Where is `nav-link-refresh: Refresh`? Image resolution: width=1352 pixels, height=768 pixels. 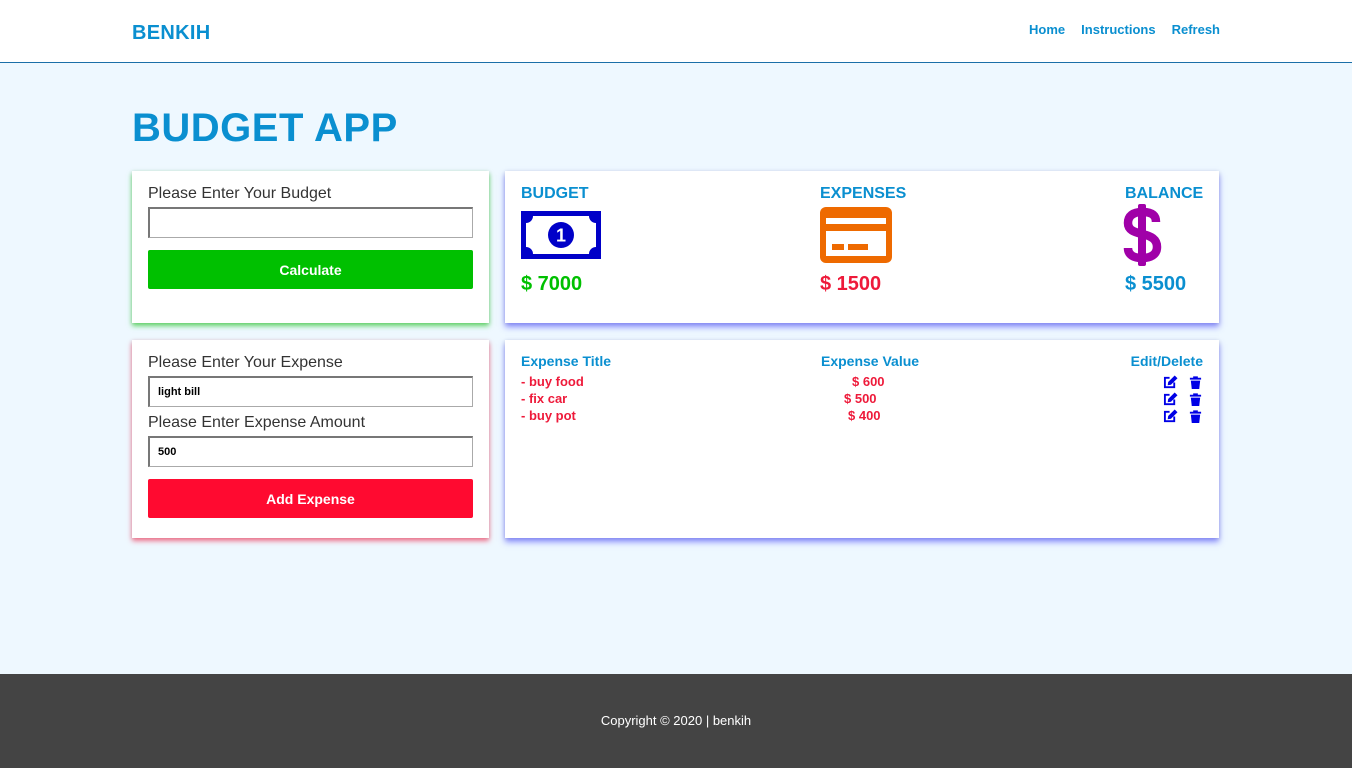 nav-link-refresh: Refresh is located at coordinates (1196, 29).